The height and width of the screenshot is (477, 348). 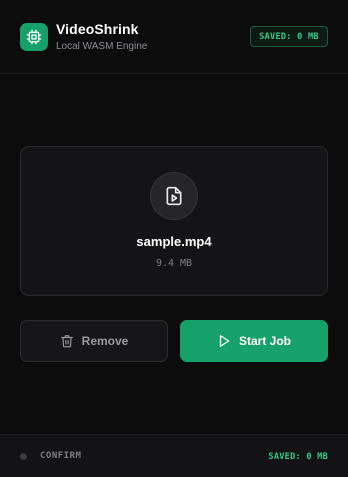 I want to click on footer-saved-counter: SAVED: 0 MB, so click(x=298, y=457).